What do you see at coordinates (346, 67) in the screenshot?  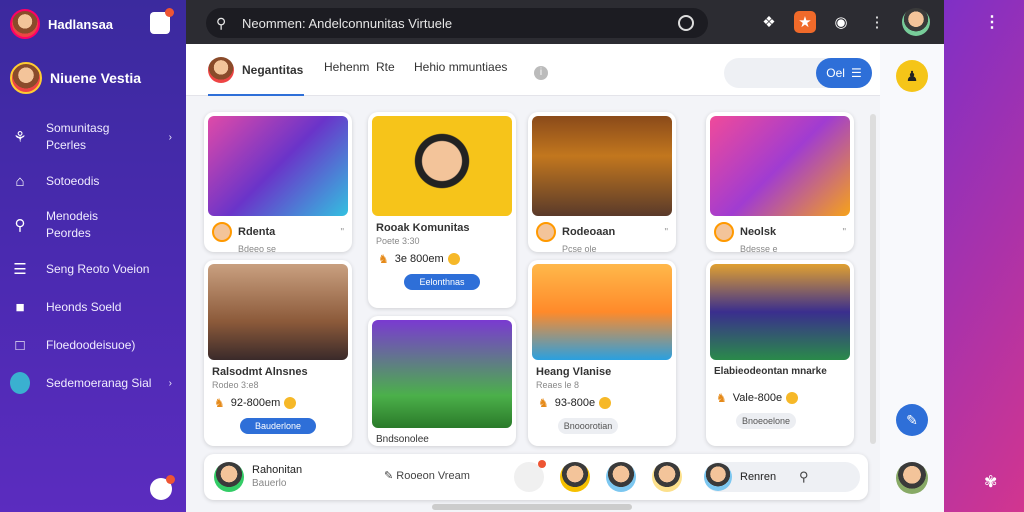 I see `tab-1: Hehenm` at bounding box center [346, 67].